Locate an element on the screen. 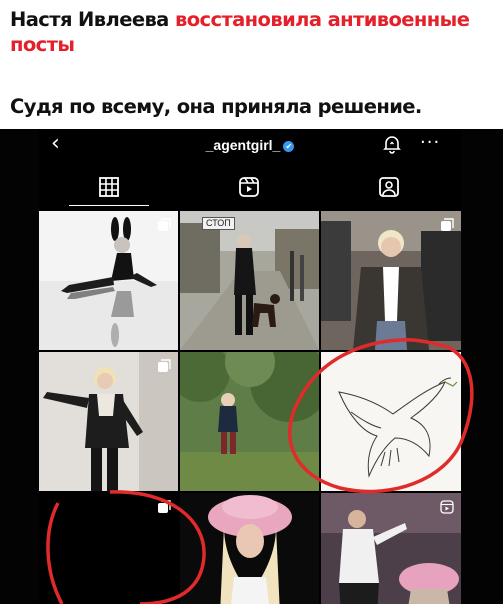  username-text: _agentgirl_ is located at coordinates (243, 145).